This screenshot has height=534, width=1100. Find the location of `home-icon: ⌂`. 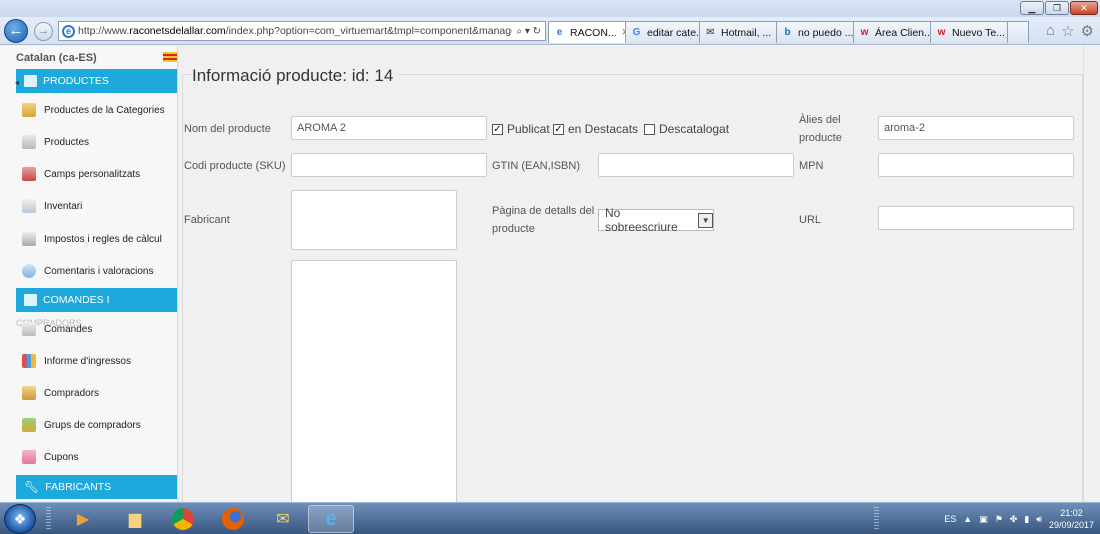

home-icon: ⌂ is located at coordinates (1050, 31).